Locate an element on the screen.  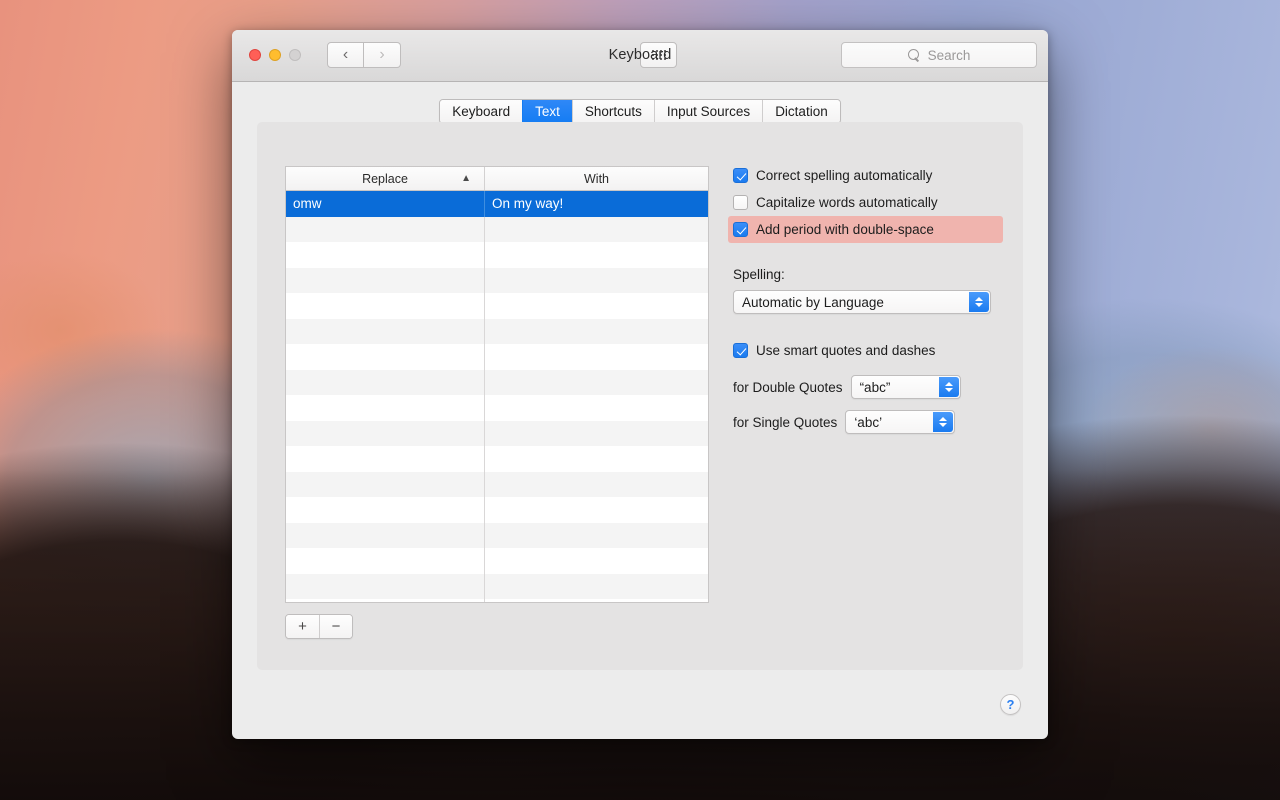
table-header-row: Replace ▲ With is located at coordinates (497, 179).